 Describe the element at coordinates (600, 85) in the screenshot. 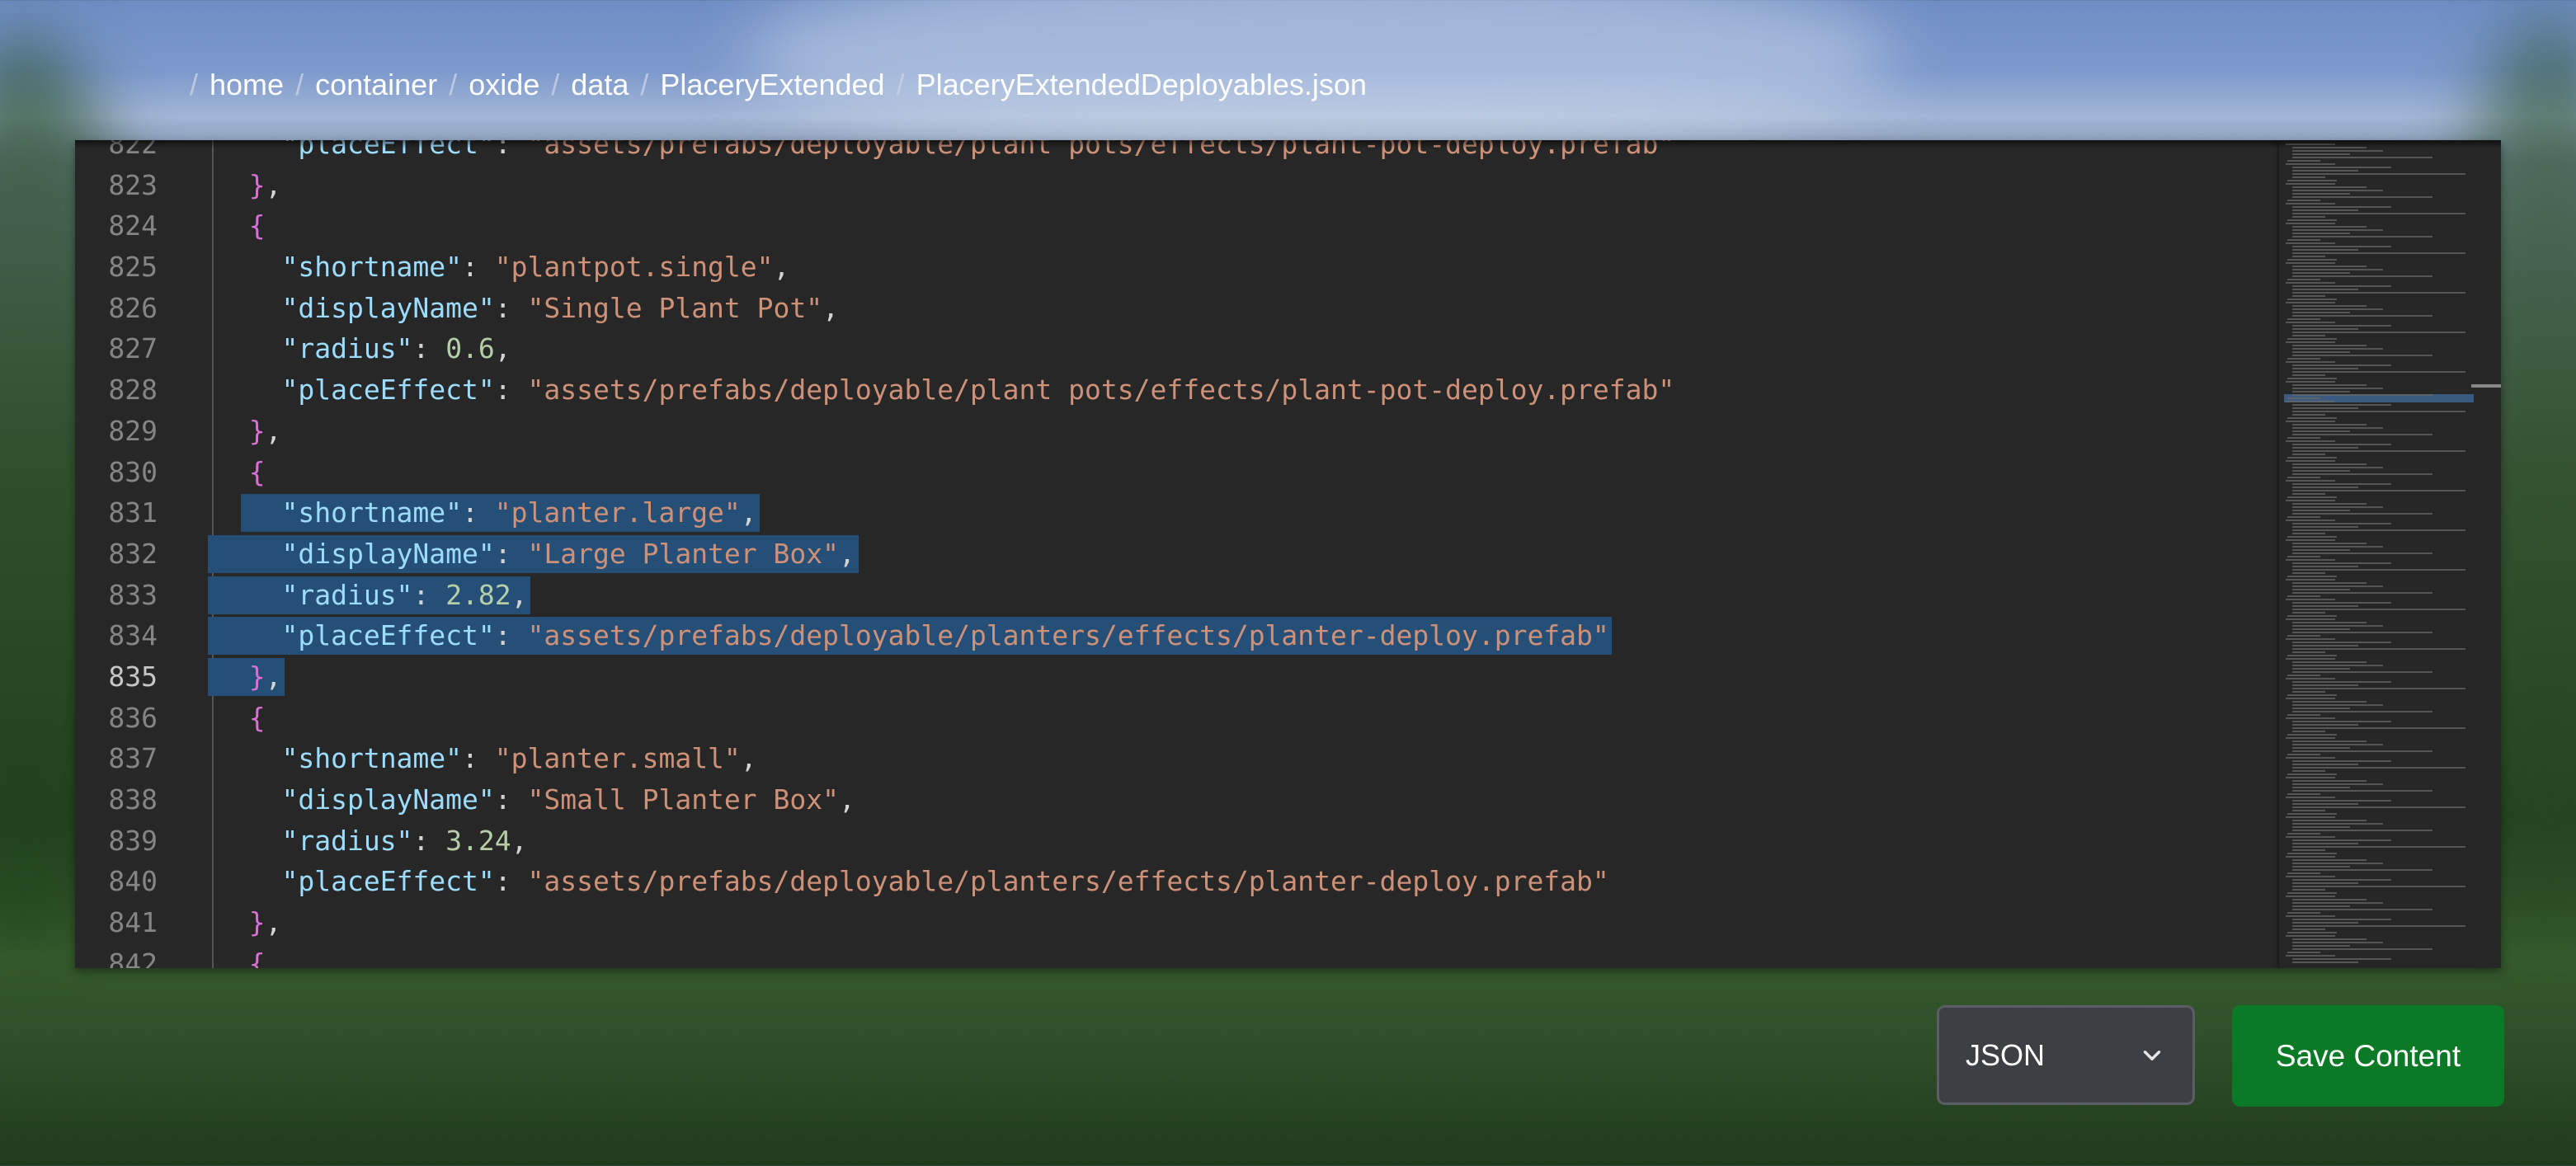

I see `breadcrumb-item-data: data` at that location.